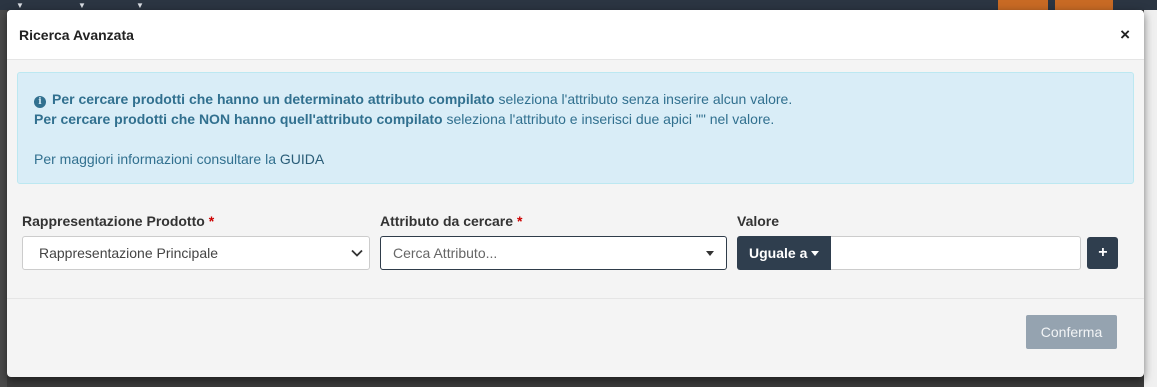  Describe the element at coordinates (758, 221) in the screenshot. I see `value-label: Valore` at that location.